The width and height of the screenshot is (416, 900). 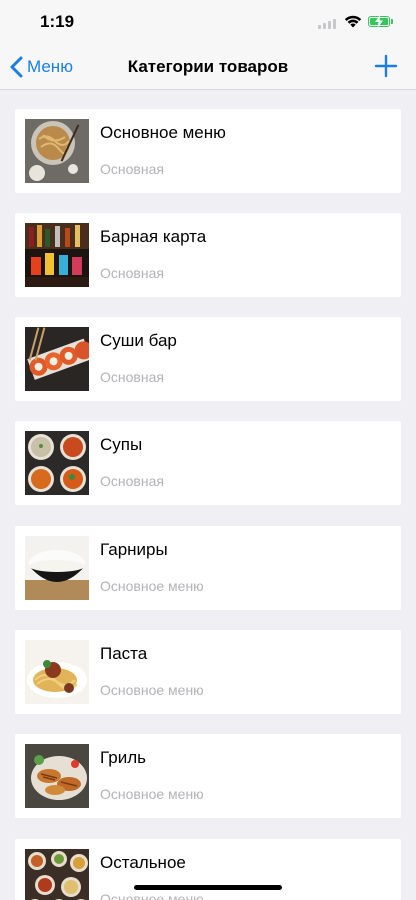 What do you see at coordinates (208, 869) in the screenshot?
I see `category-item: Остальное Основное меню` at bounding box center [208, 869].